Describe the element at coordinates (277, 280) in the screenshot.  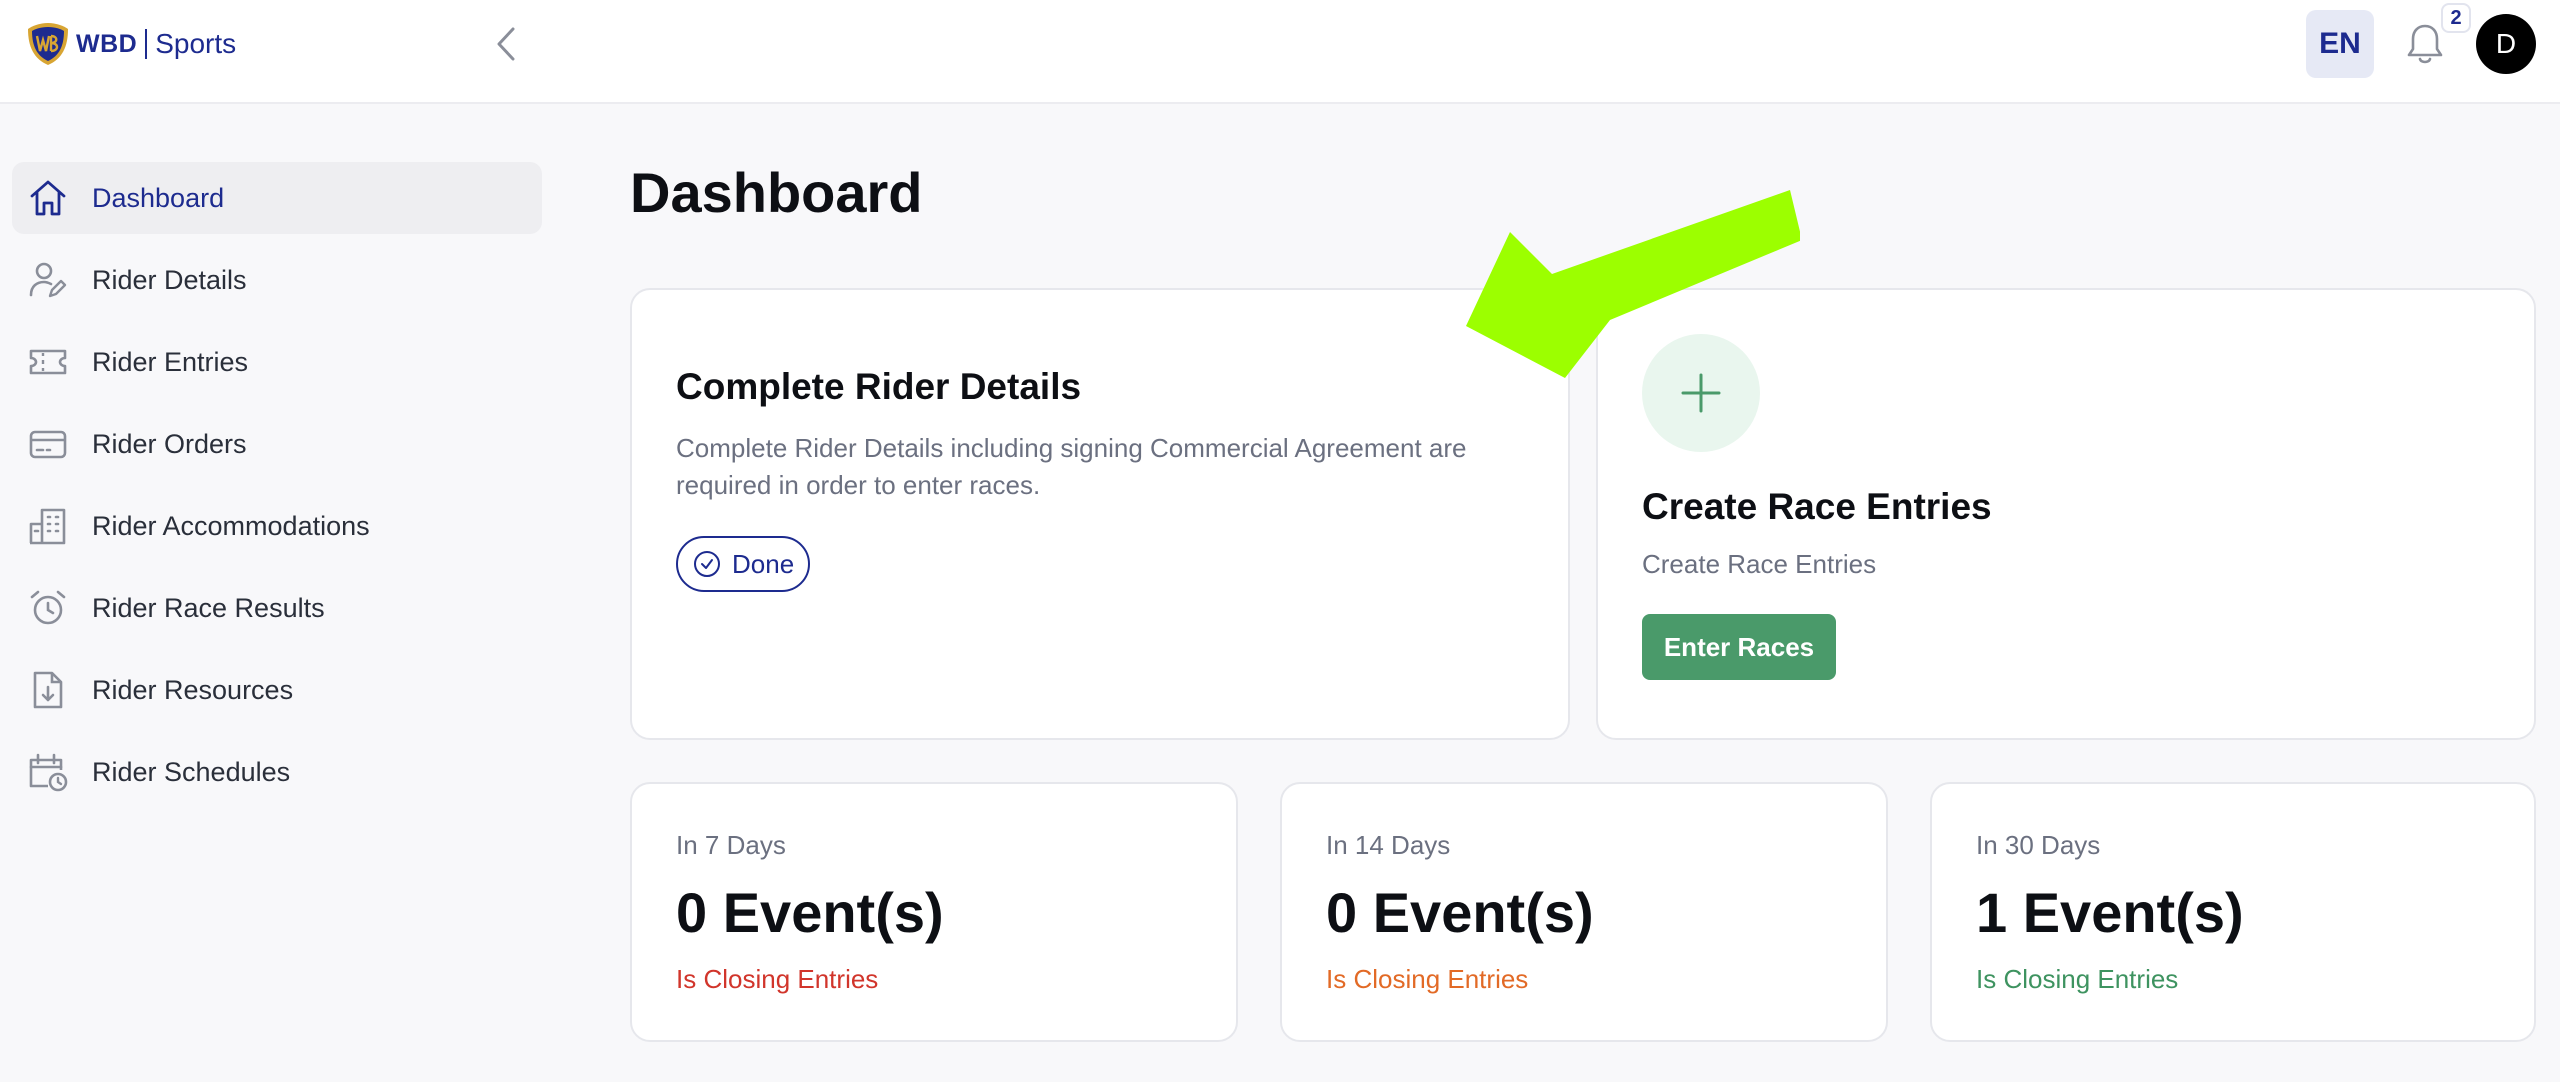
I see `sidebar-item-rider-details: Rider Details` at that location.